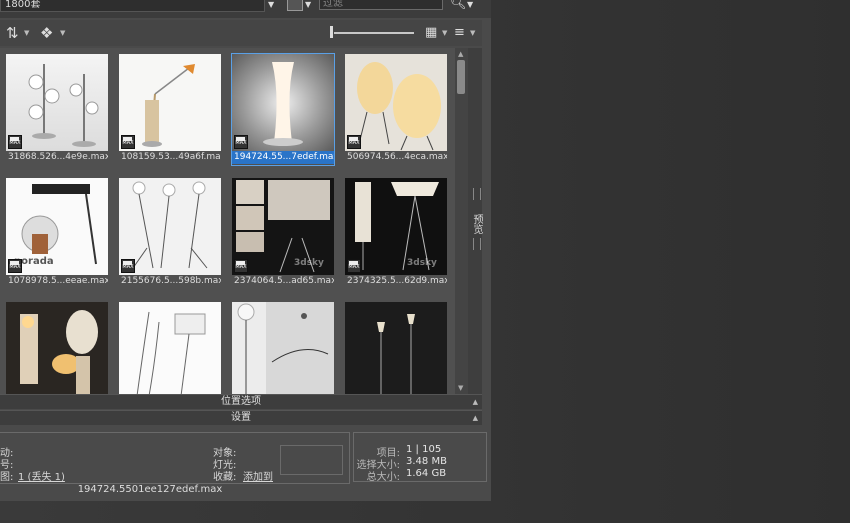 The height and width of the screenshot is (523, 850). Describe the element at coordinates (271, 4) in the screenshot. I see `path-dropdown-icon: ▼` at that location.